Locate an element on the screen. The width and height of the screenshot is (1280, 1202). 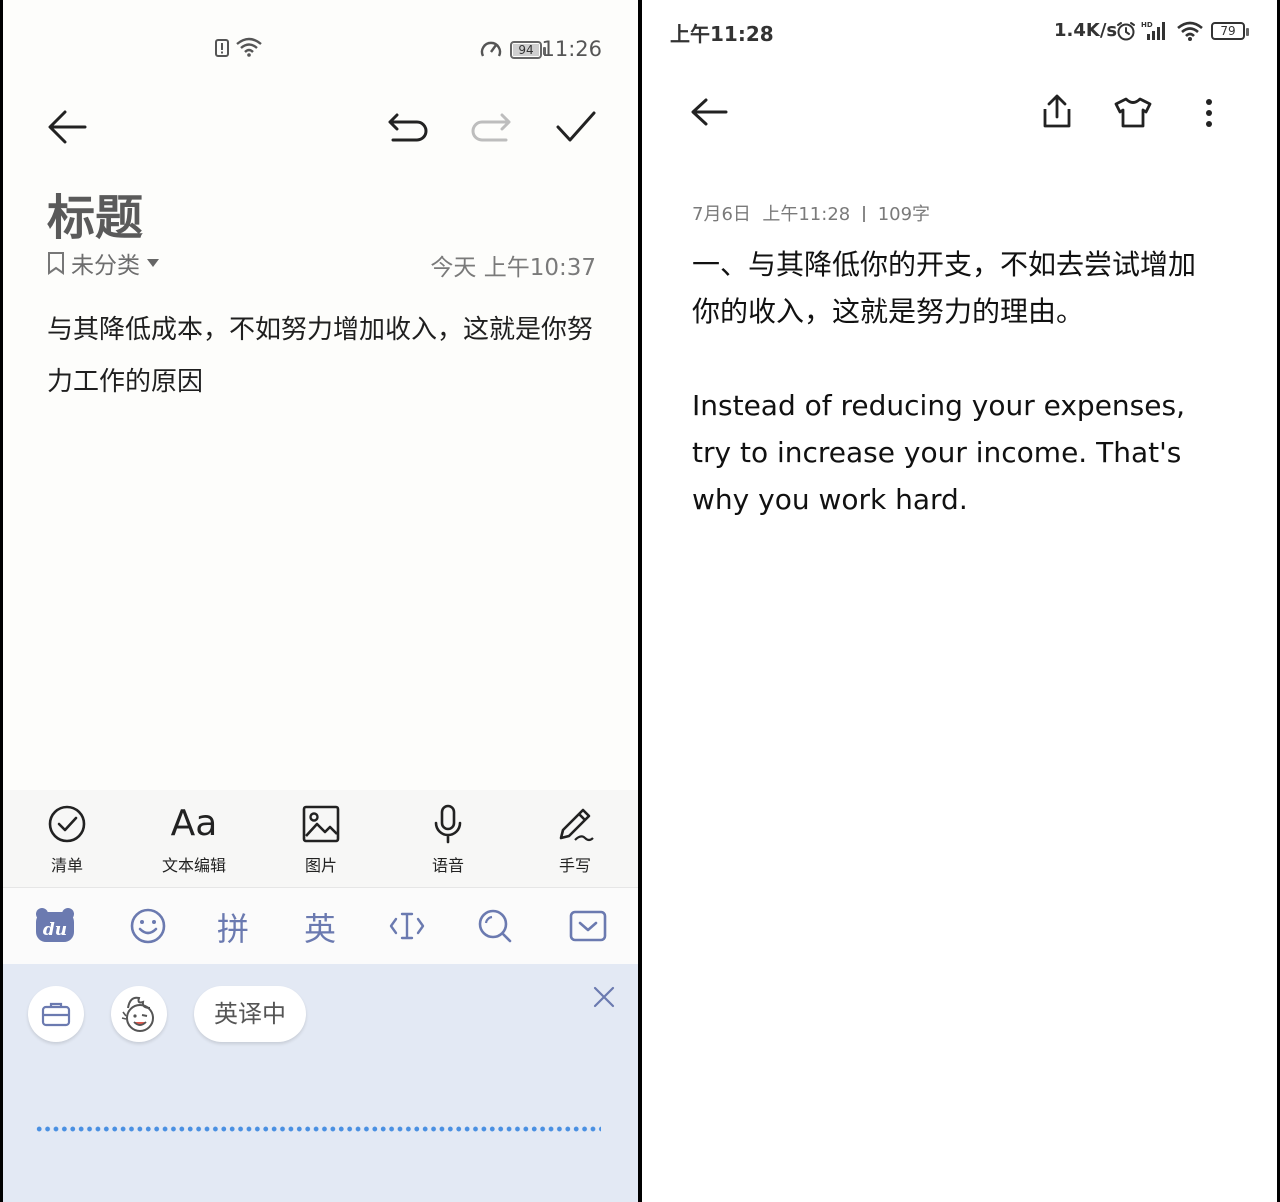
battery-indicator: 79 is located at coordinates (1230, 31).